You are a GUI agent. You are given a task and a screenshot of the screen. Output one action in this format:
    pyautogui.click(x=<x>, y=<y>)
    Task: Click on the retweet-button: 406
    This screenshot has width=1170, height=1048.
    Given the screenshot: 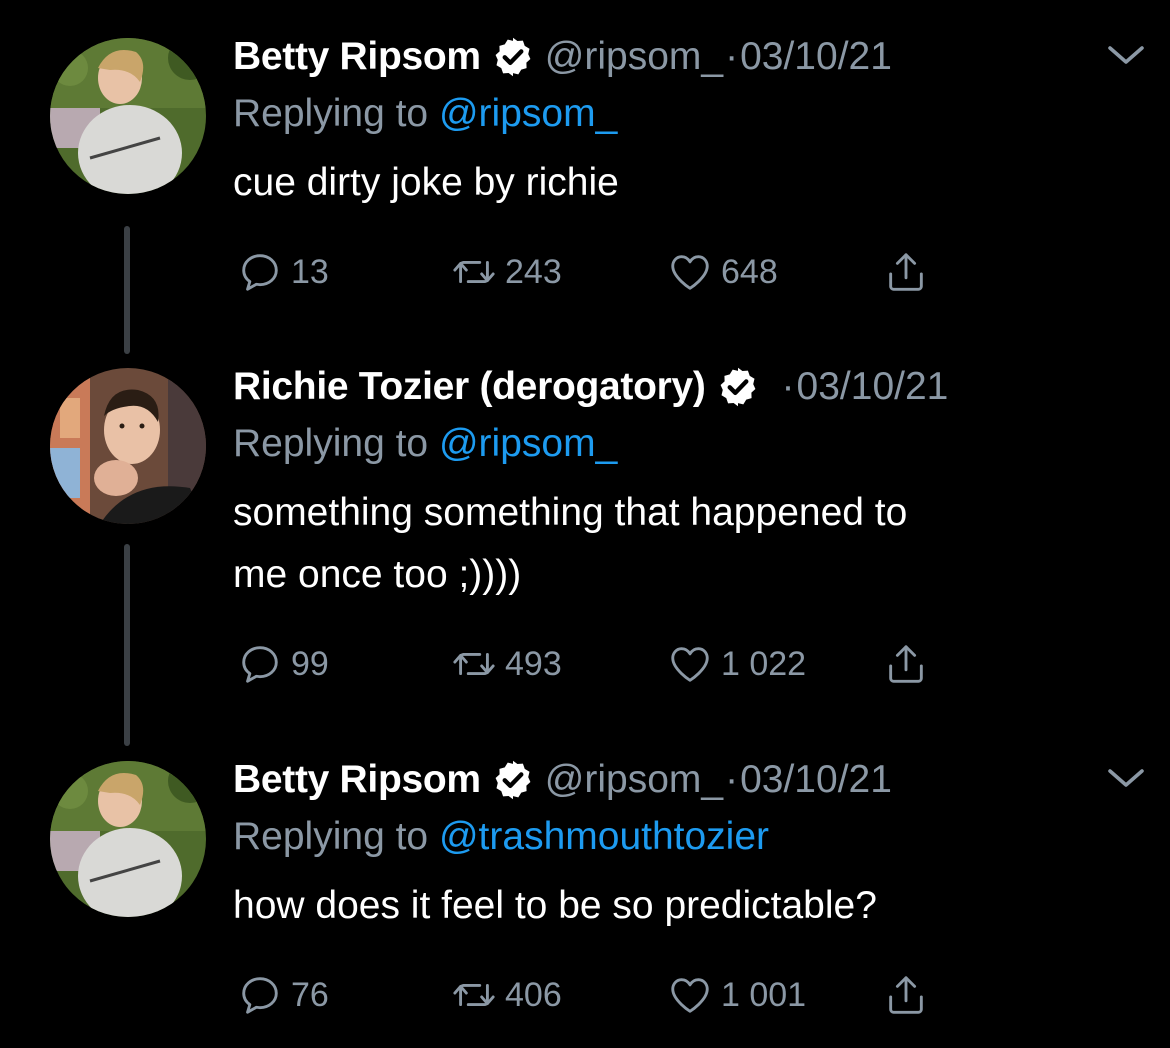 What is the action you would take?
    pyautogui.click(x=506, y=995)
    